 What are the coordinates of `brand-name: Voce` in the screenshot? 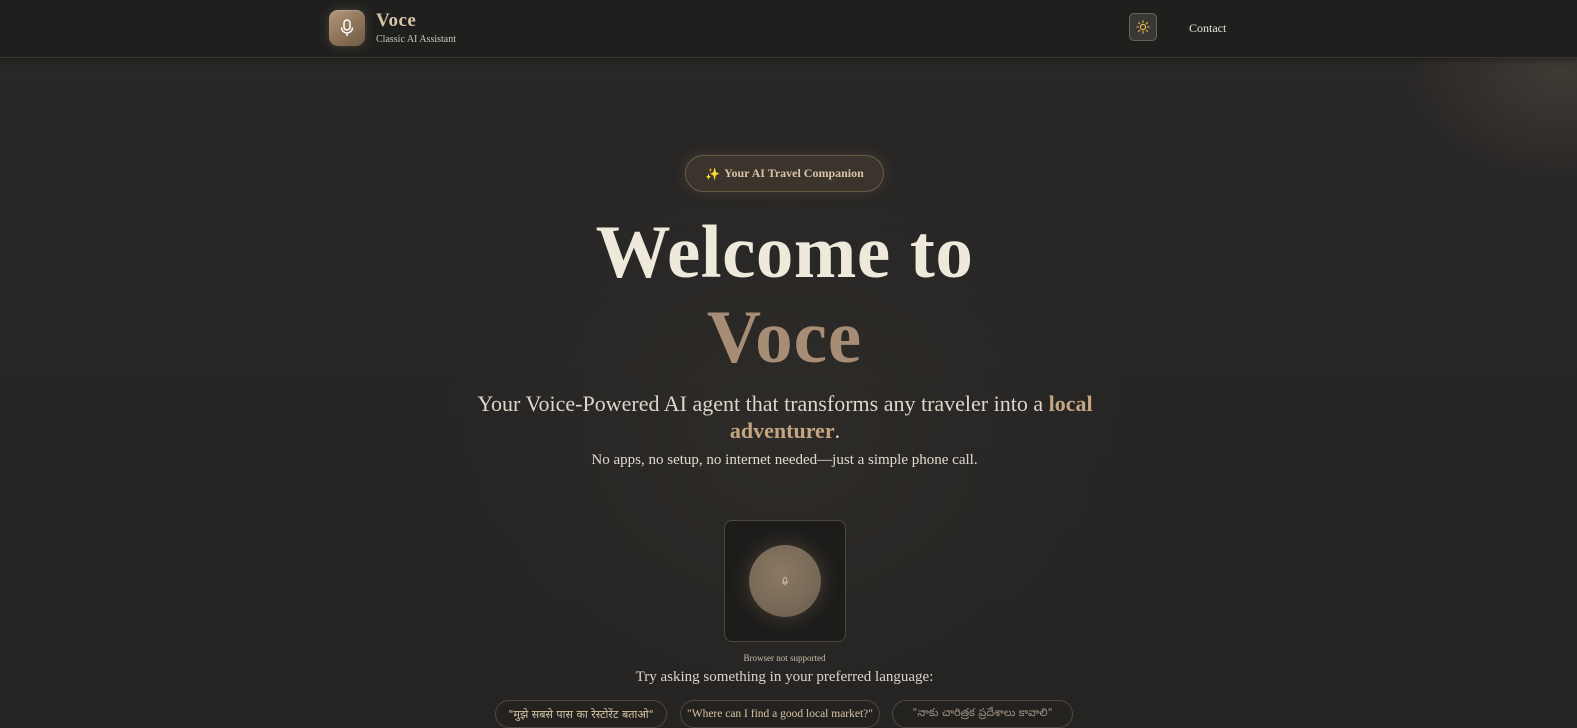 It's located at (396, 21).